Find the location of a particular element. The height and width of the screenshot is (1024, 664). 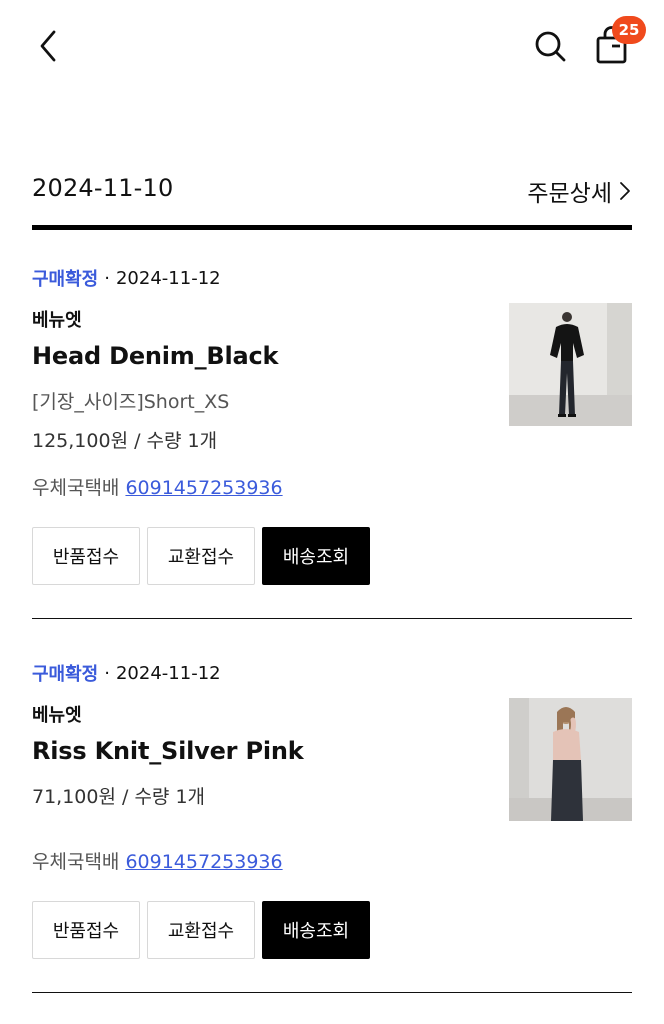

chevron-right-icon is located at coordinates (625, 191).